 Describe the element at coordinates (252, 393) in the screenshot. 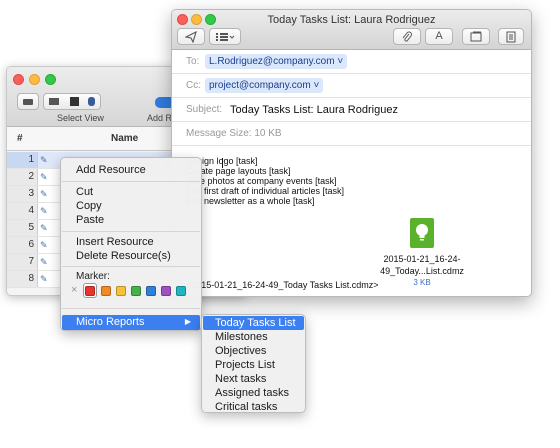

I see `submenu-item-assigned-tasks: Assigned tasks` at that location.